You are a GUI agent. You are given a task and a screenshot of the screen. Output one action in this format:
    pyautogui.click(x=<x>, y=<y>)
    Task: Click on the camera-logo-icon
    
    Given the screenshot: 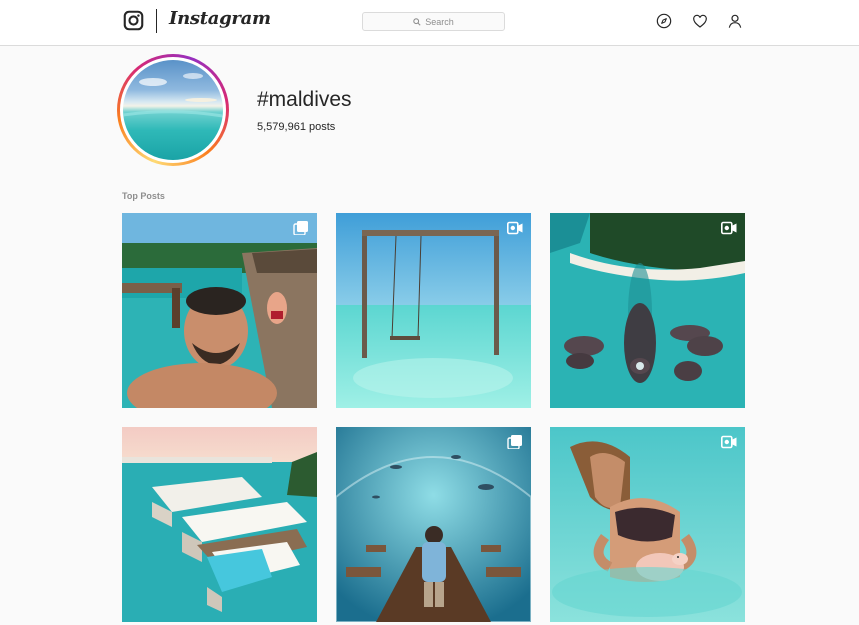 What is the action you would take?
    pyautogui.click(x=133, y=20)
    